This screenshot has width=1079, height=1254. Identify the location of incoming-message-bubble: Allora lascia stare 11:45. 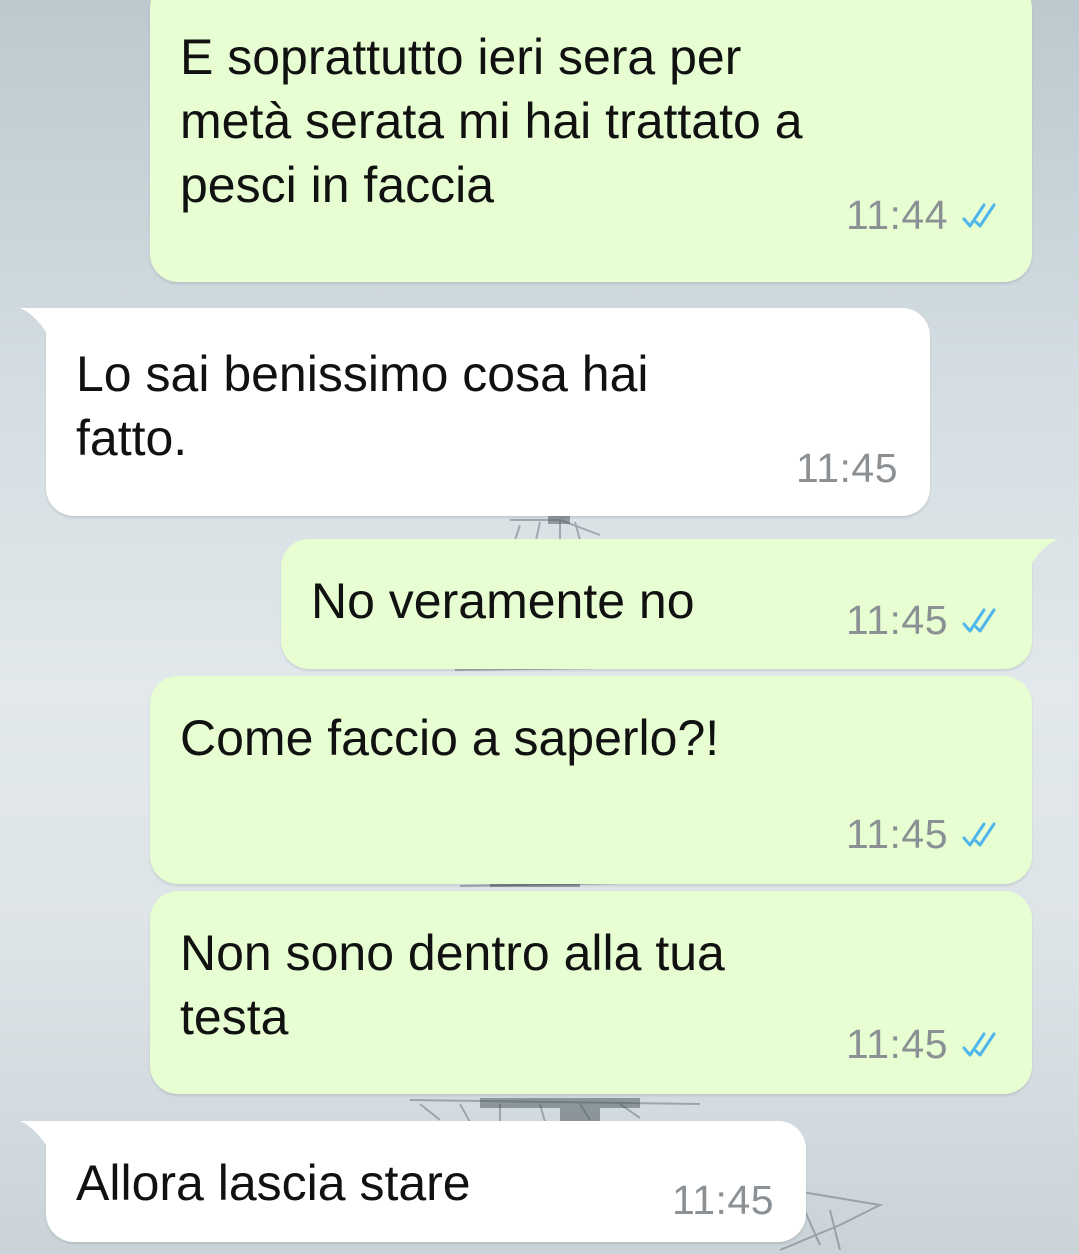
(413, 1181).